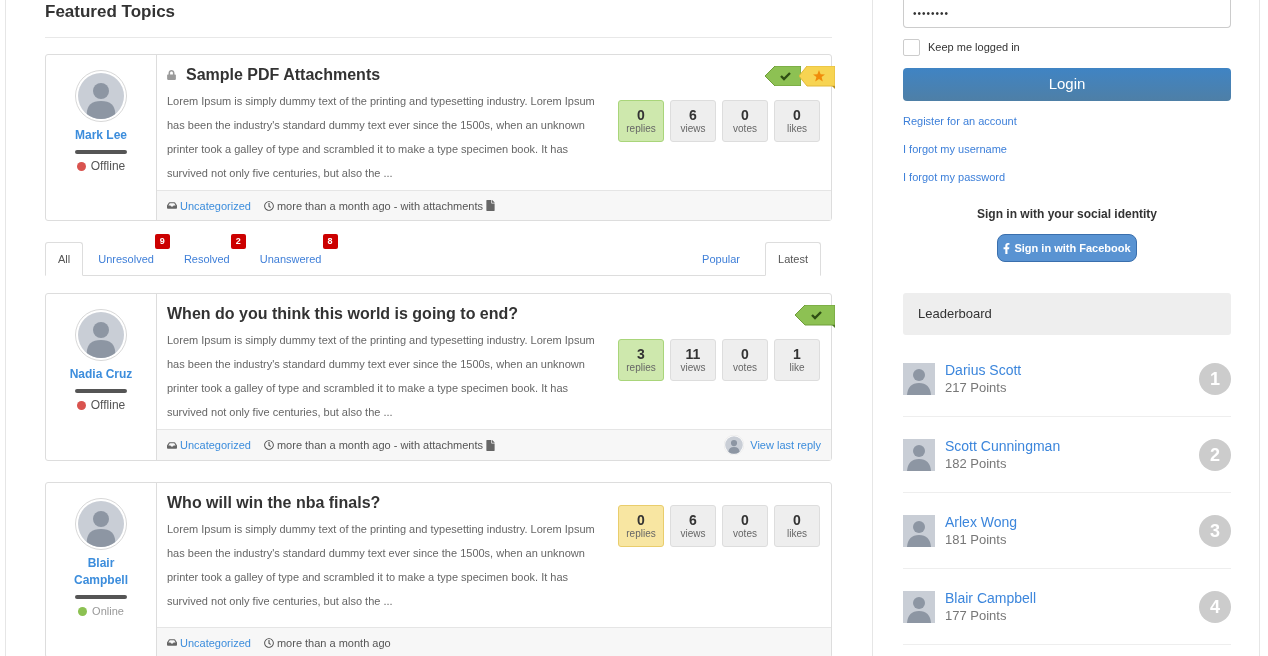 The image size is (1268, 656). I want to click on stat-value: 1, so click(797, 354).